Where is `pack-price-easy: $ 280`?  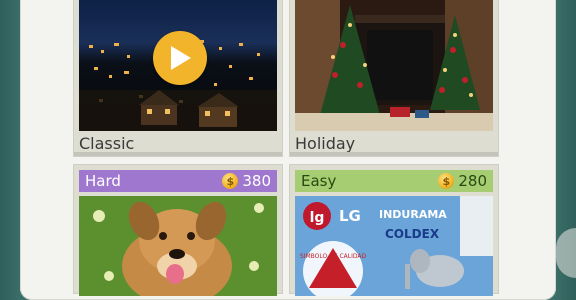
pack-price-easy: $ 280 is located at coordinates (462, 181).